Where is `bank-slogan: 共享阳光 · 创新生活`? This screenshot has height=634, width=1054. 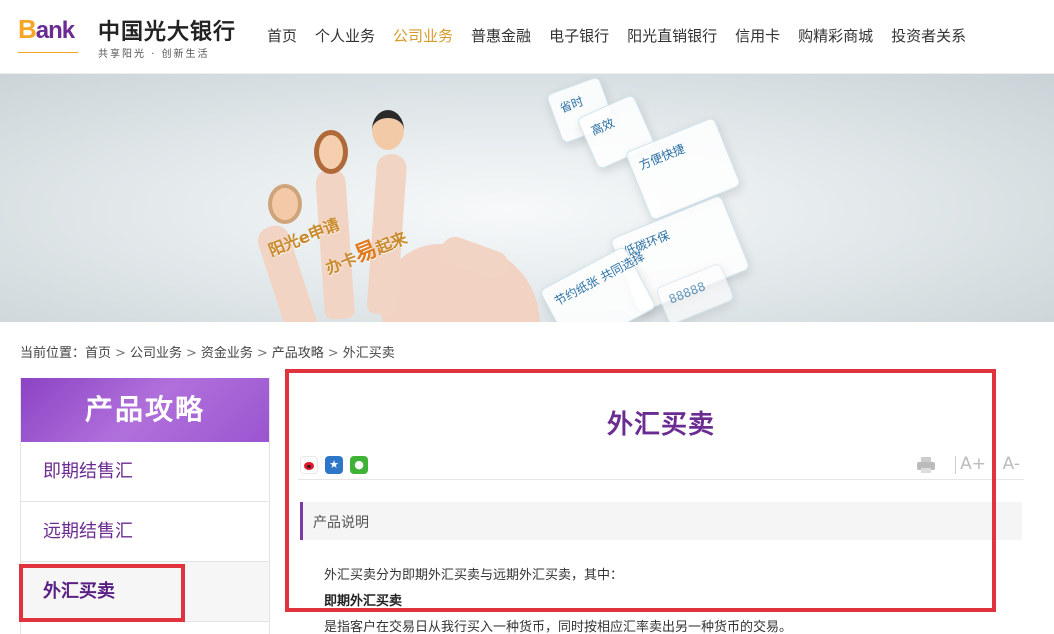 bank-slogan: 共享阳光 · 创新生活 is located at coordinates (154, 54).